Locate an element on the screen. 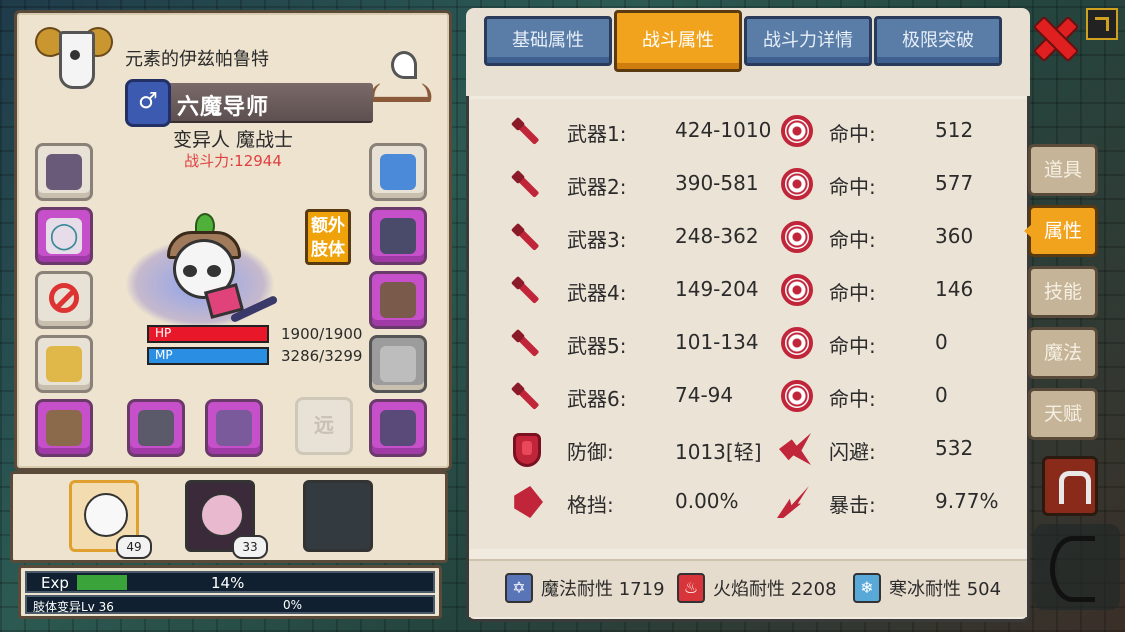  wardrobe-hanger-icon is located at coordinates (401, 77).